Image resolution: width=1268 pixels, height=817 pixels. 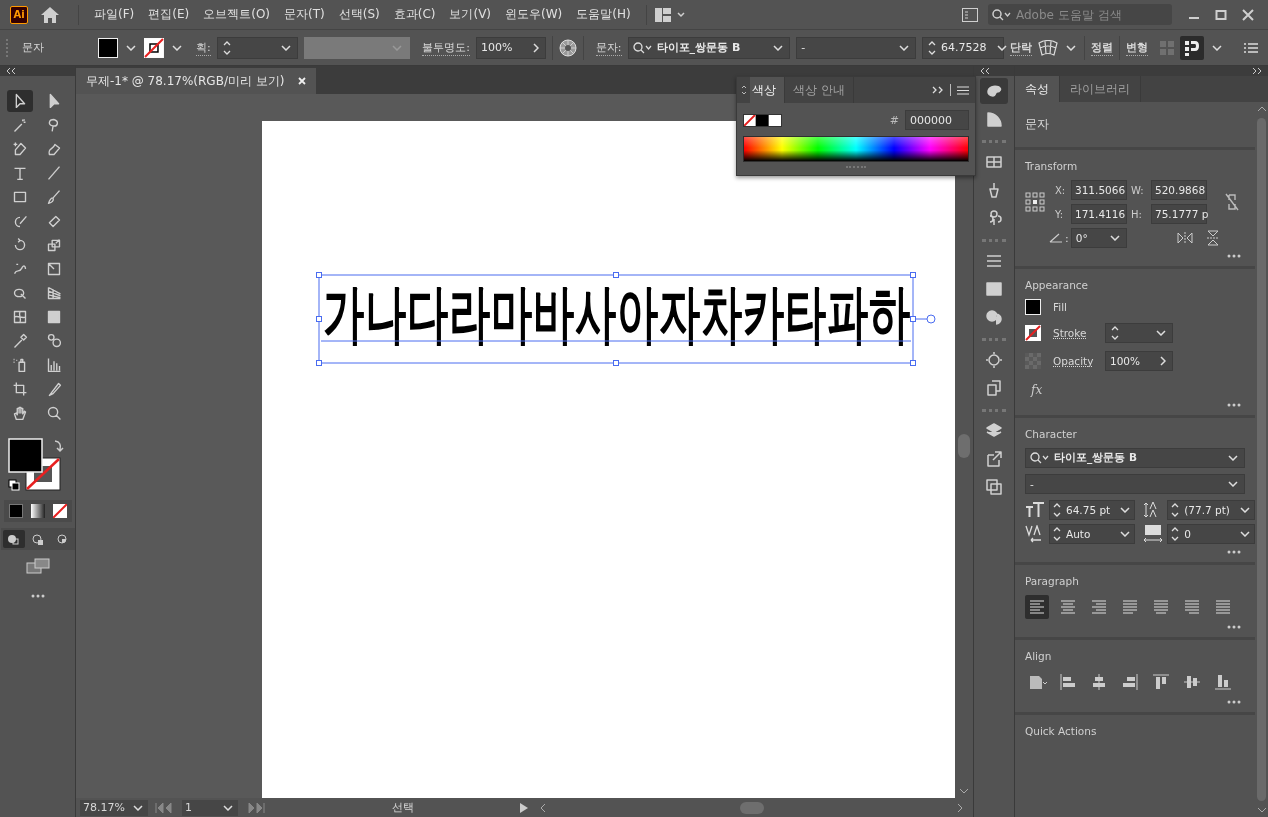 What do you see at coordinates (1261, 109) in the screenshot?
I see `scroll-up-icon` at bounding box center [1261, 109].